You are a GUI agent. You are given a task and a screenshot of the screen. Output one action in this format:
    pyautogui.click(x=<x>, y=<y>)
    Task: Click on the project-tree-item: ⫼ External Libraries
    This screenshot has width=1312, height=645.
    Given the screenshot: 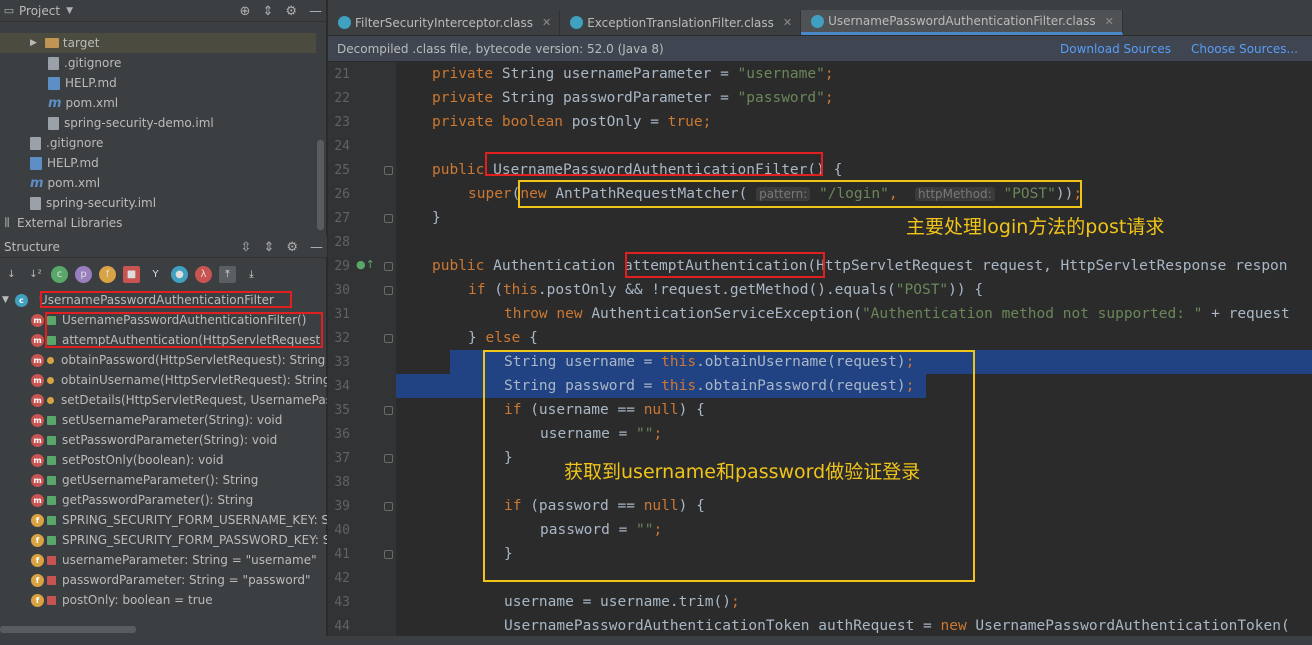 What is the action you would take?
    pyautogui.click(x=158, y=223)
    